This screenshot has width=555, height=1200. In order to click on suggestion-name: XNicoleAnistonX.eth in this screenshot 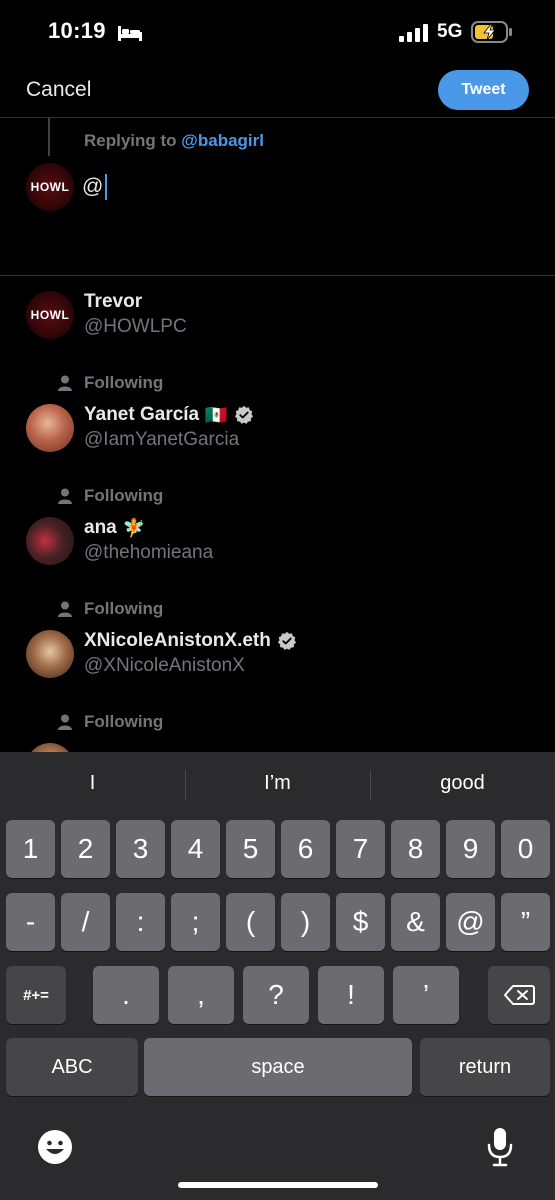, I will do `click(190, 641)`.